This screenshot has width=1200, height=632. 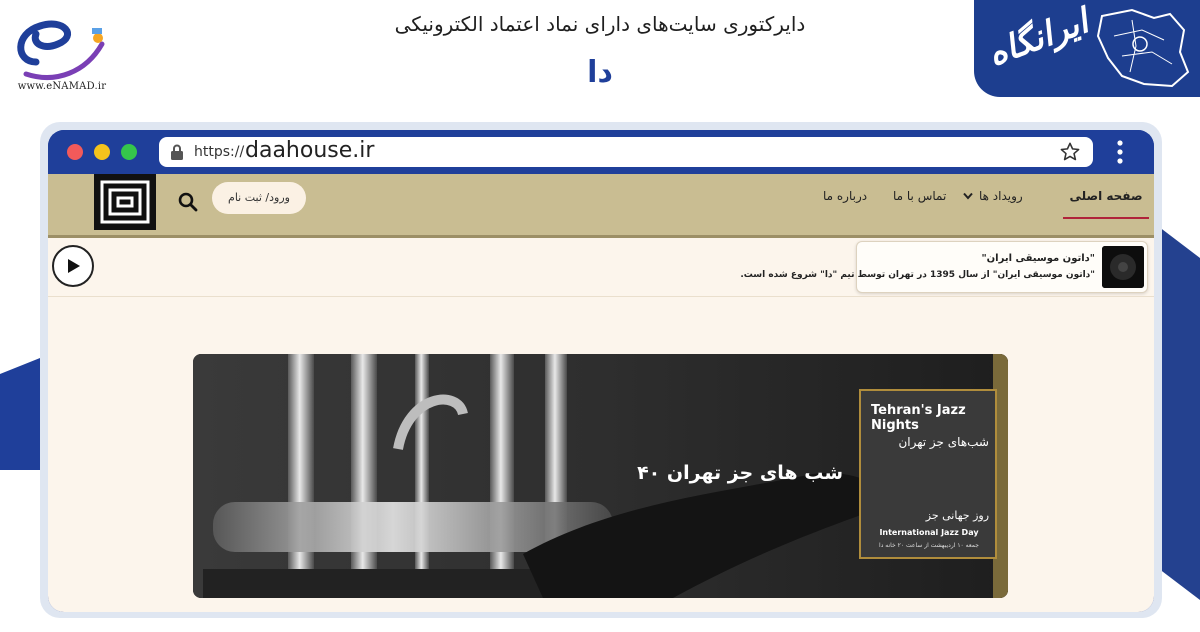 What do you see at coordinates (62, 86) in the screenshot?
I see `enamad-caption: www.eNAMAD.ir` at bounding box center [62, 86].